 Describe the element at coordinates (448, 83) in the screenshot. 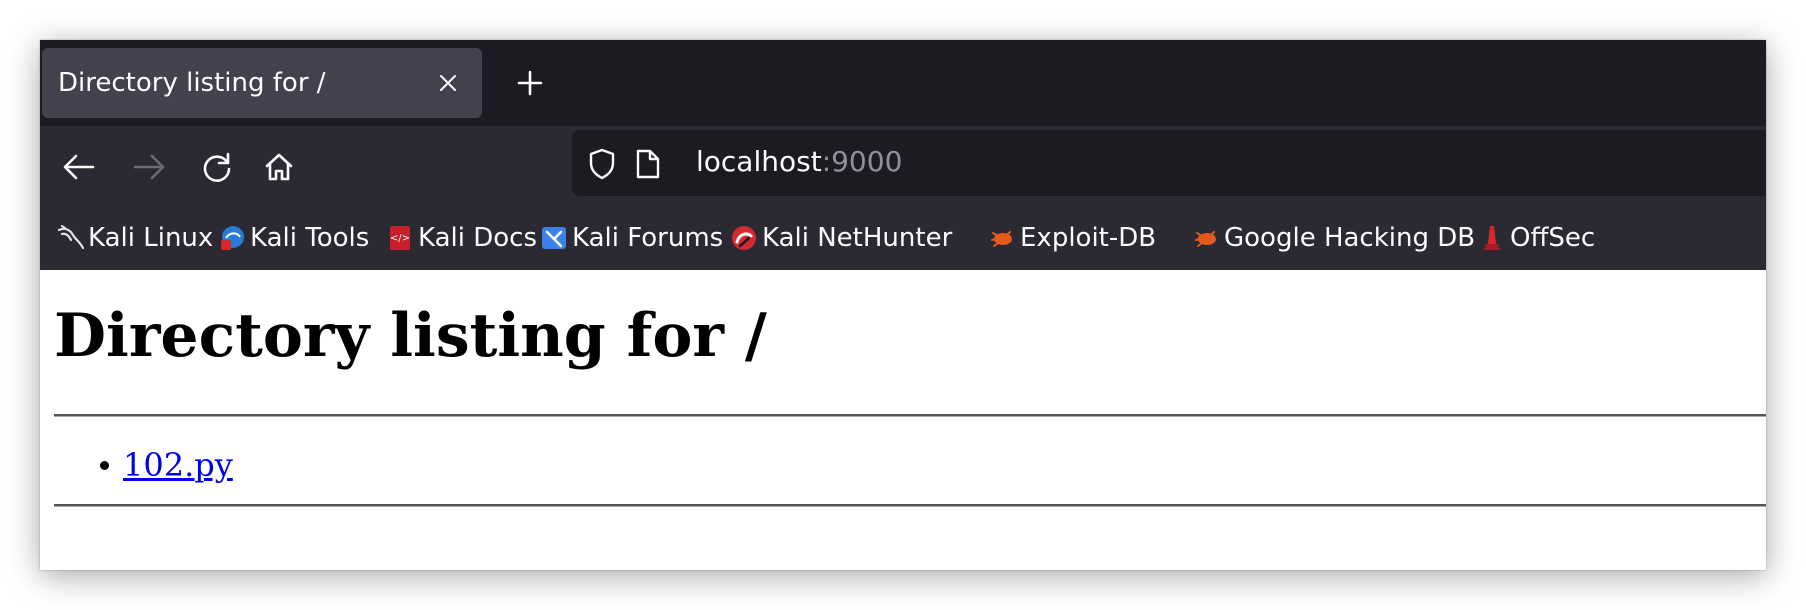

I see `close-tab-icon` at that location.